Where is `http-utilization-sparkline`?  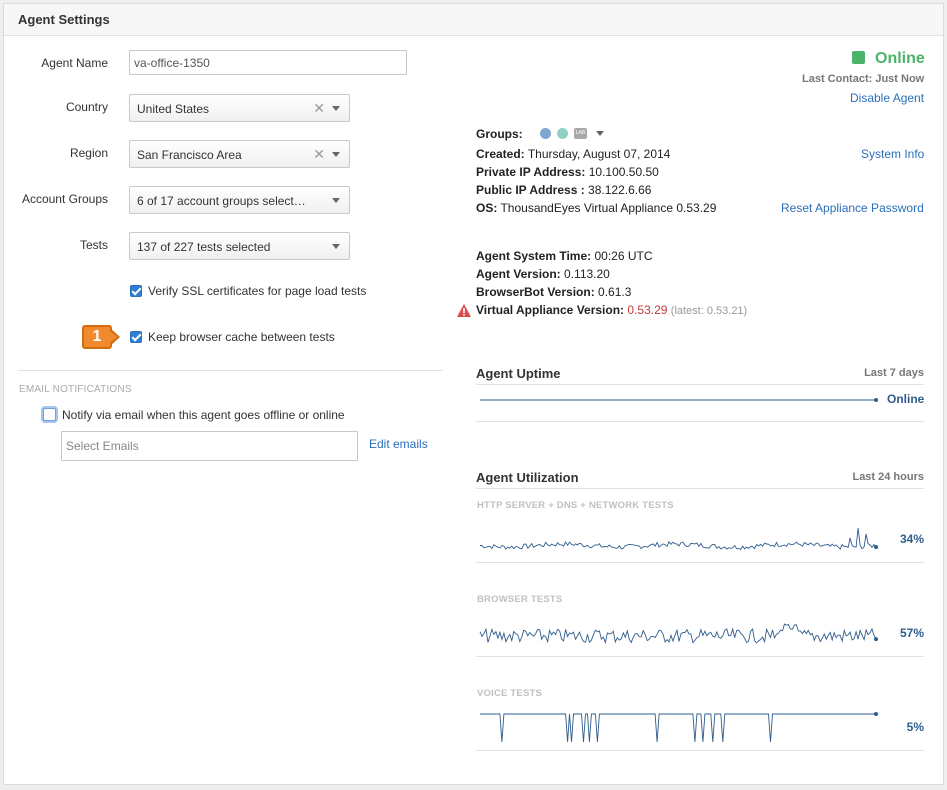
http-utilization-sparkline is located at coordinates (678, 538).